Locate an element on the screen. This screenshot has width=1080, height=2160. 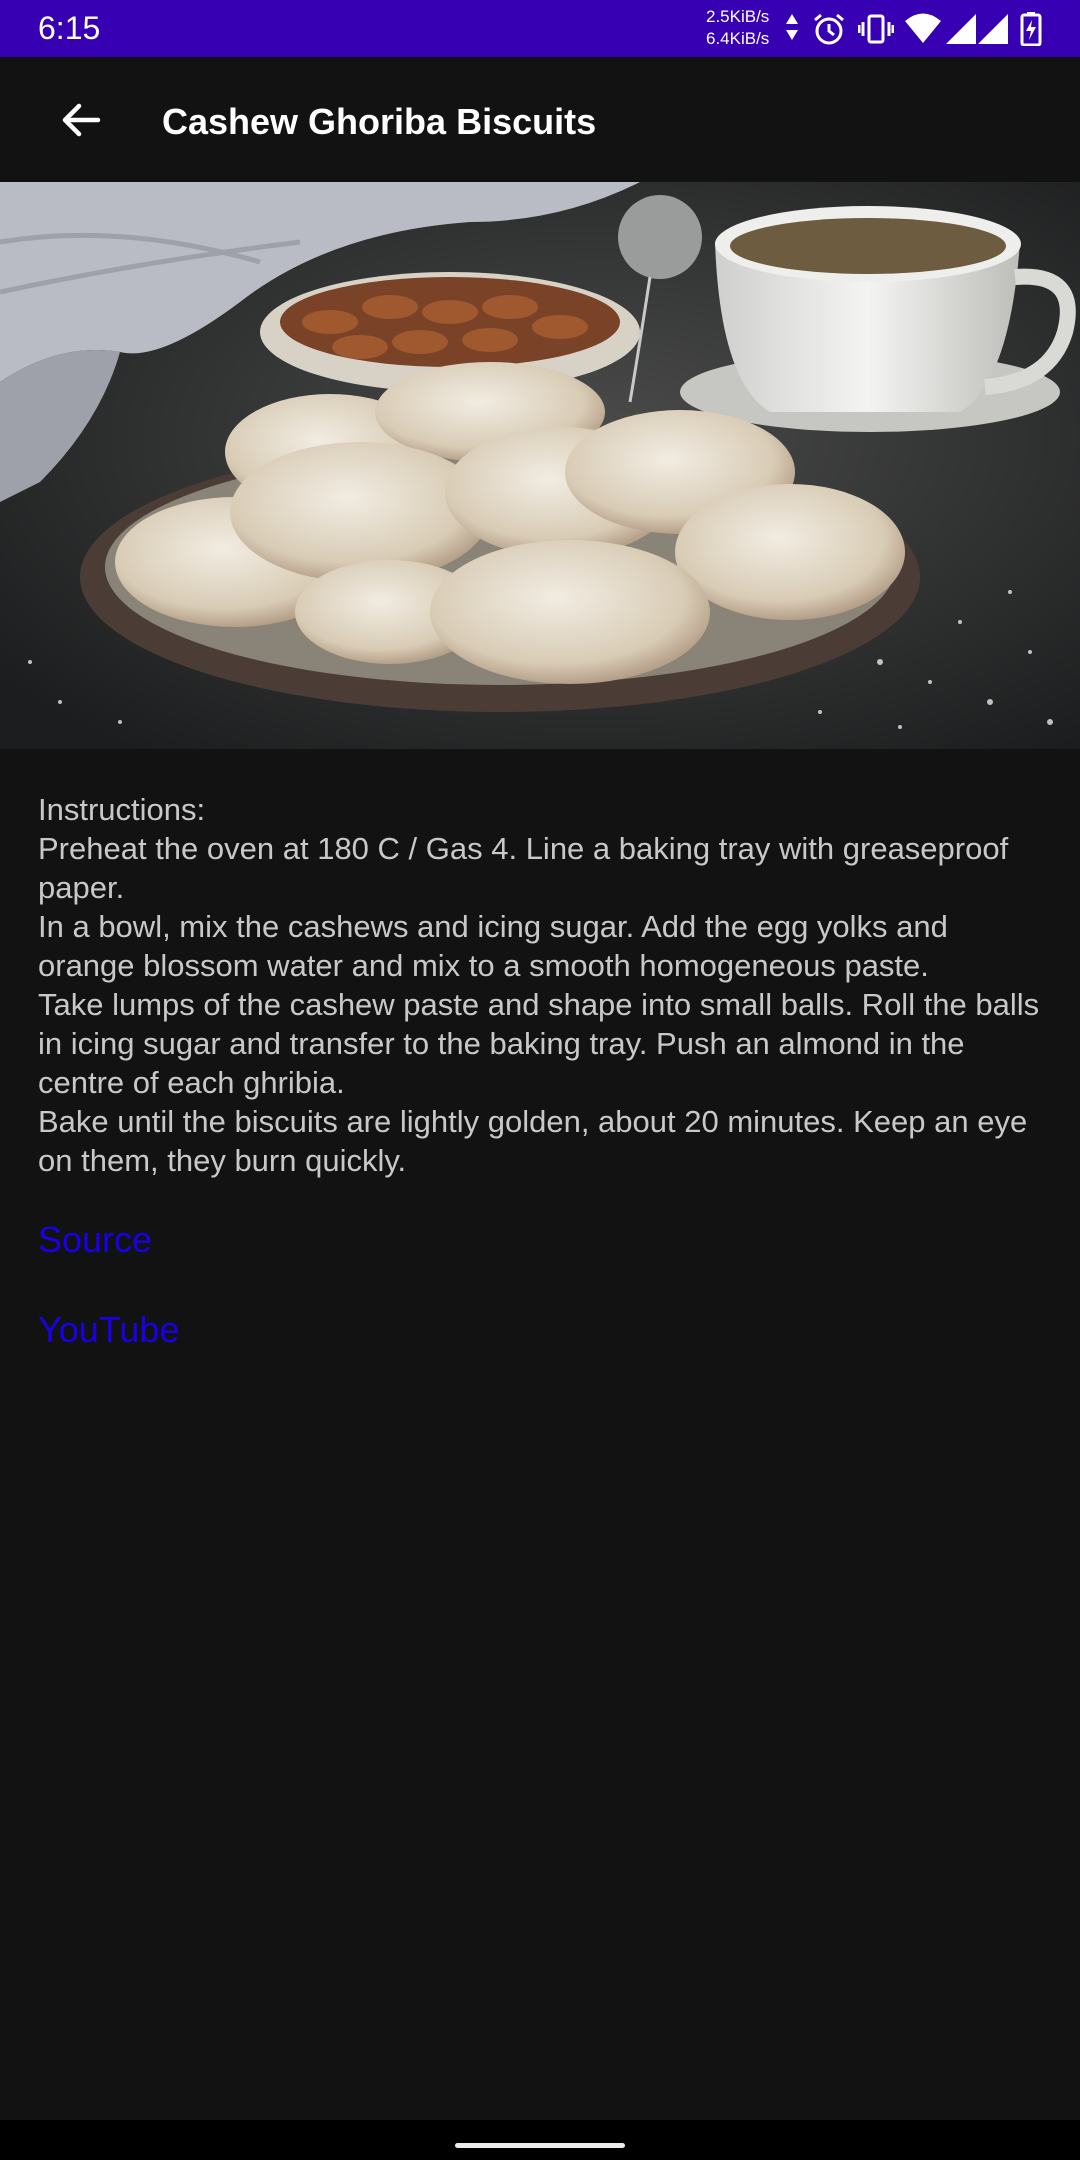
home-gesture-handle is located at coordinates (540, 2145).